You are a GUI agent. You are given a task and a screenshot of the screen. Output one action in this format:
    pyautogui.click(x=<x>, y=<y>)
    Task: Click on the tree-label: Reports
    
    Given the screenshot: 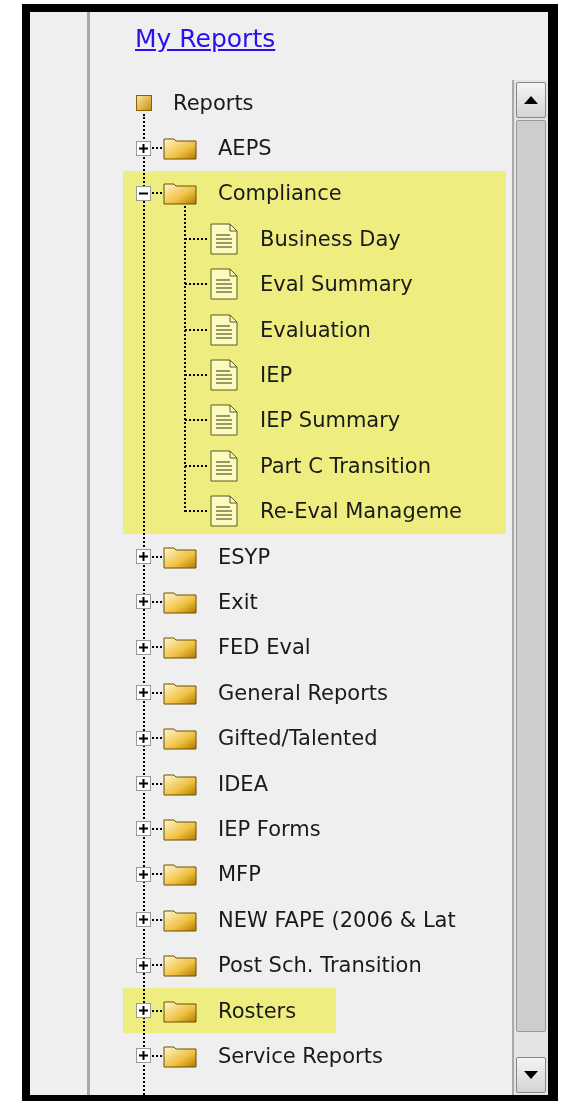 What is the action you would take?
    pyautogui.click(x=213, y=102)
    